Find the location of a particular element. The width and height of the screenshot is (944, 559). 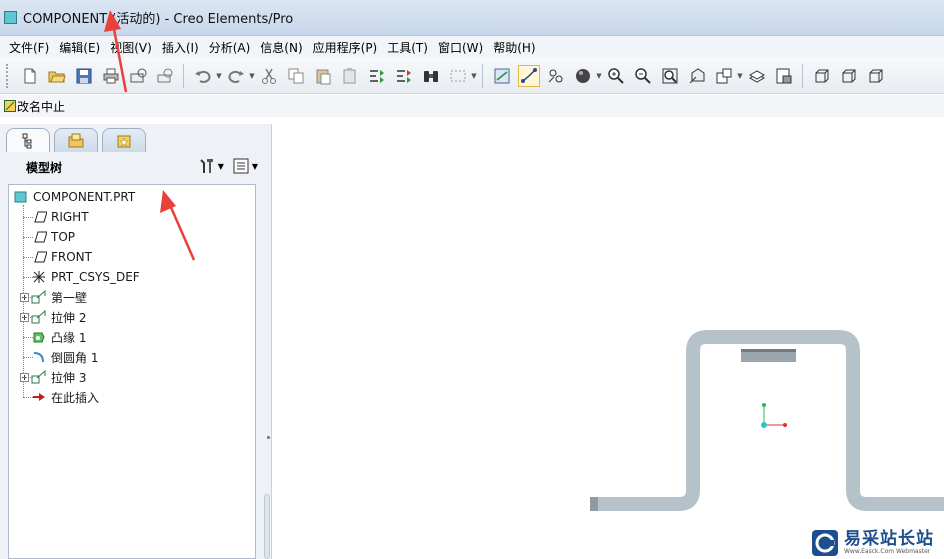

redo-button is located at coordinates (236, 76).